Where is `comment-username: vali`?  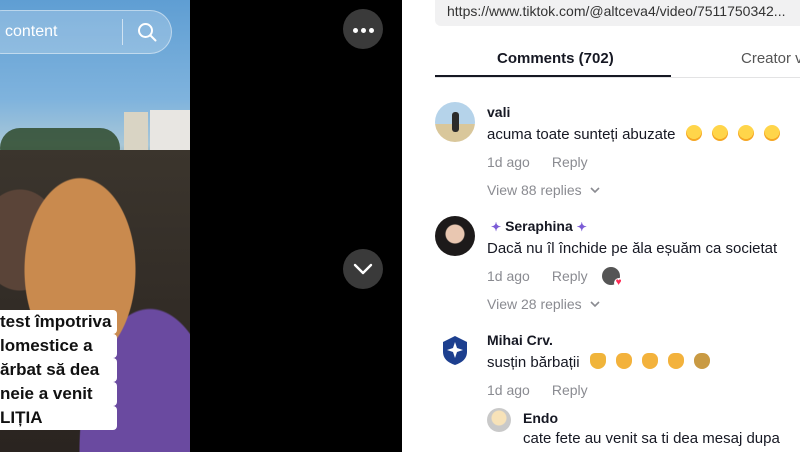
comment-username: vali is located at coordinates (633, 112).